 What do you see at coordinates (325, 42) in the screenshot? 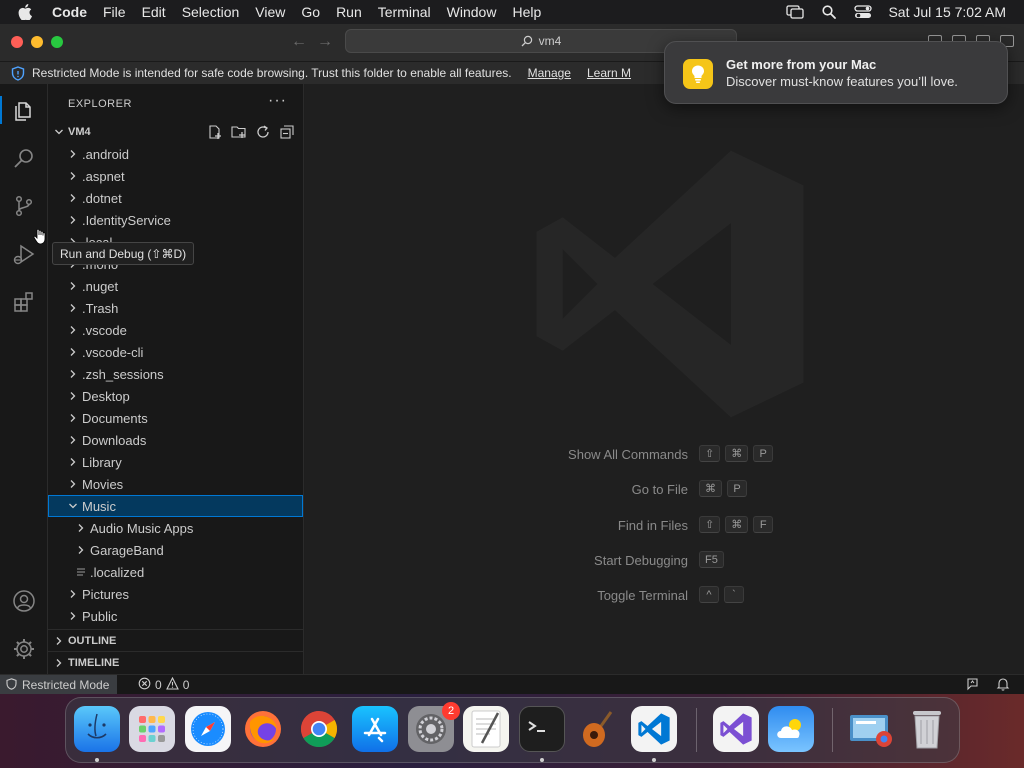
I see `forward-arrow-icon: →` at bounding box center [325, 42].